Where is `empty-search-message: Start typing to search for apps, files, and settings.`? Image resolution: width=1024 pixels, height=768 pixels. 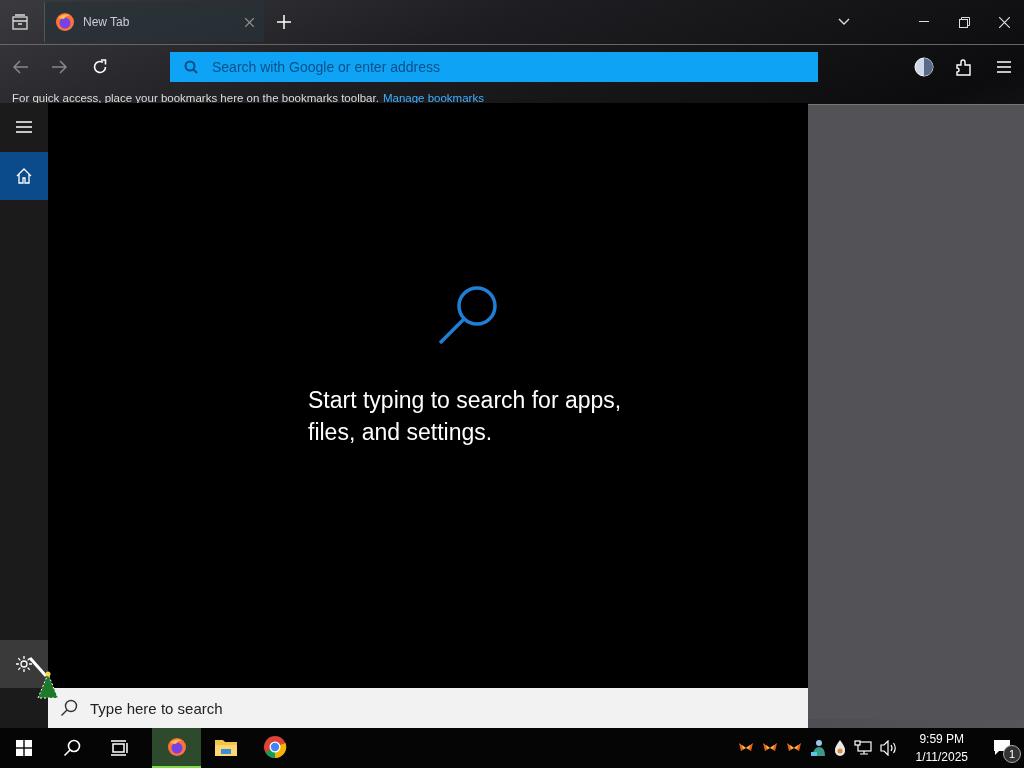 empty-search-message: Start typing to search for apps, files, and settings. is located at coordinates (465, 416).